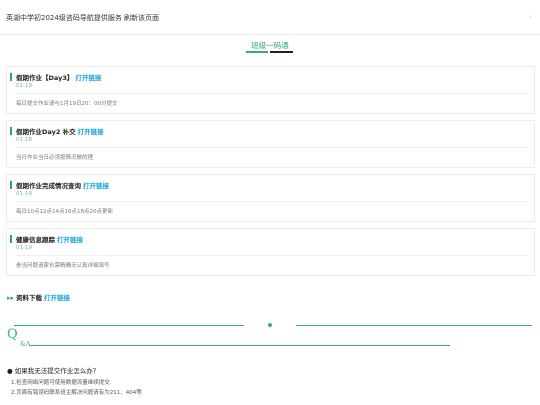 This screenshot has width=540, height=405. I want to click on faq-answer: 2.页面有错误码联系班主解决问题请有为211、404等., so click(77, 393).